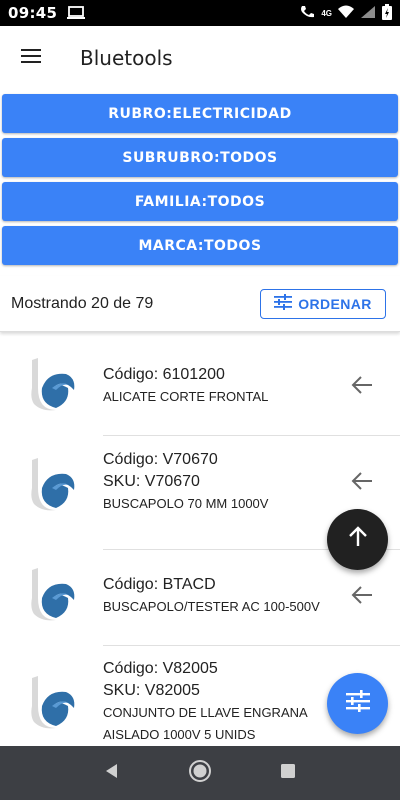 This screenshot has width=400, height=800. I want to click on order-button: ORDENAR, so click(323, 303).